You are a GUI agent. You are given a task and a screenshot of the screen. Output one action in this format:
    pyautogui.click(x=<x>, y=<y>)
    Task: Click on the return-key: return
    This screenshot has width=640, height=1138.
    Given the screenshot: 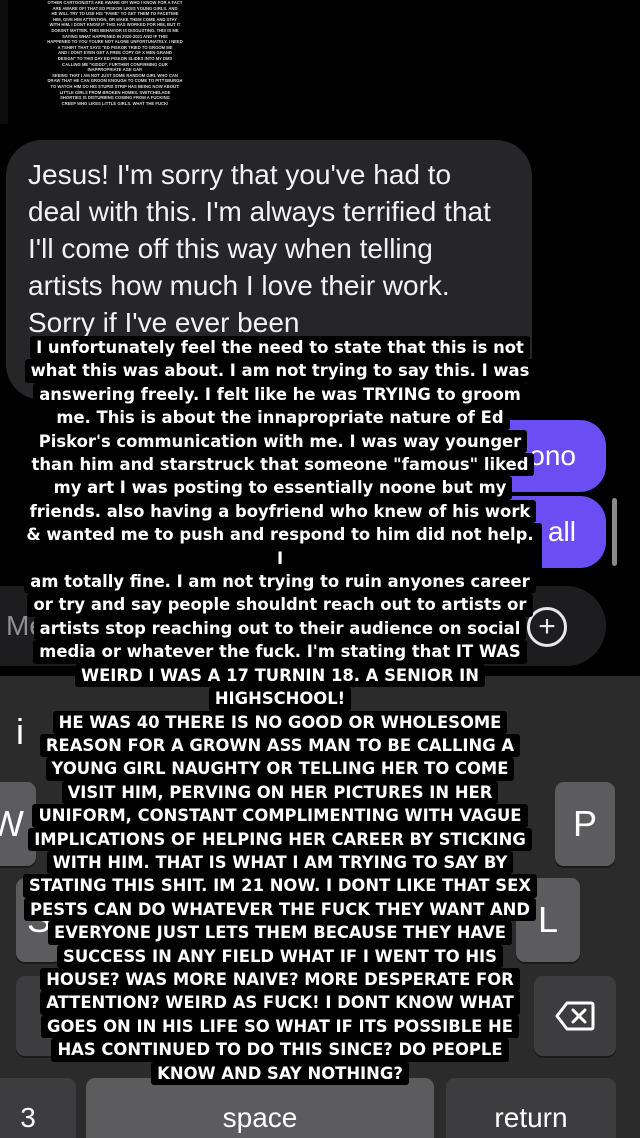 What is the action you would take?
    pyautogui.click(x=531, y=1108)
    